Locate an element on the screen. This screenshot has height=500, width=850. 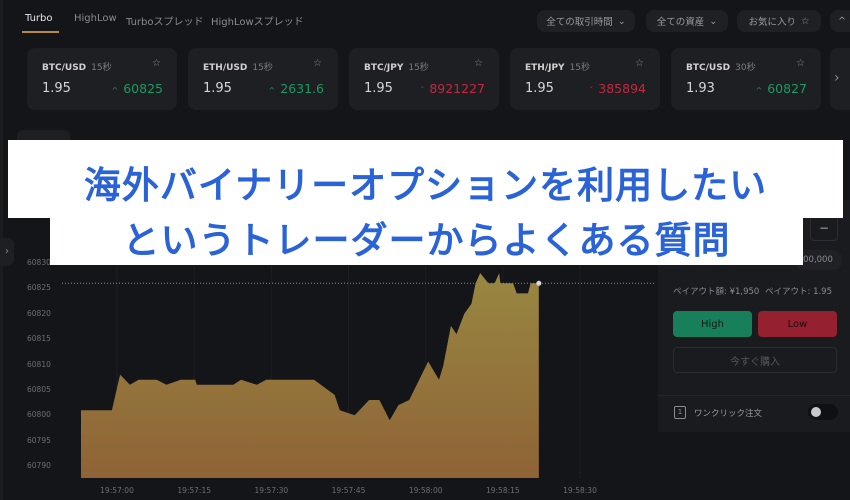
one-click-label: ワンクリック注文 is located at coordinates (728, 414).